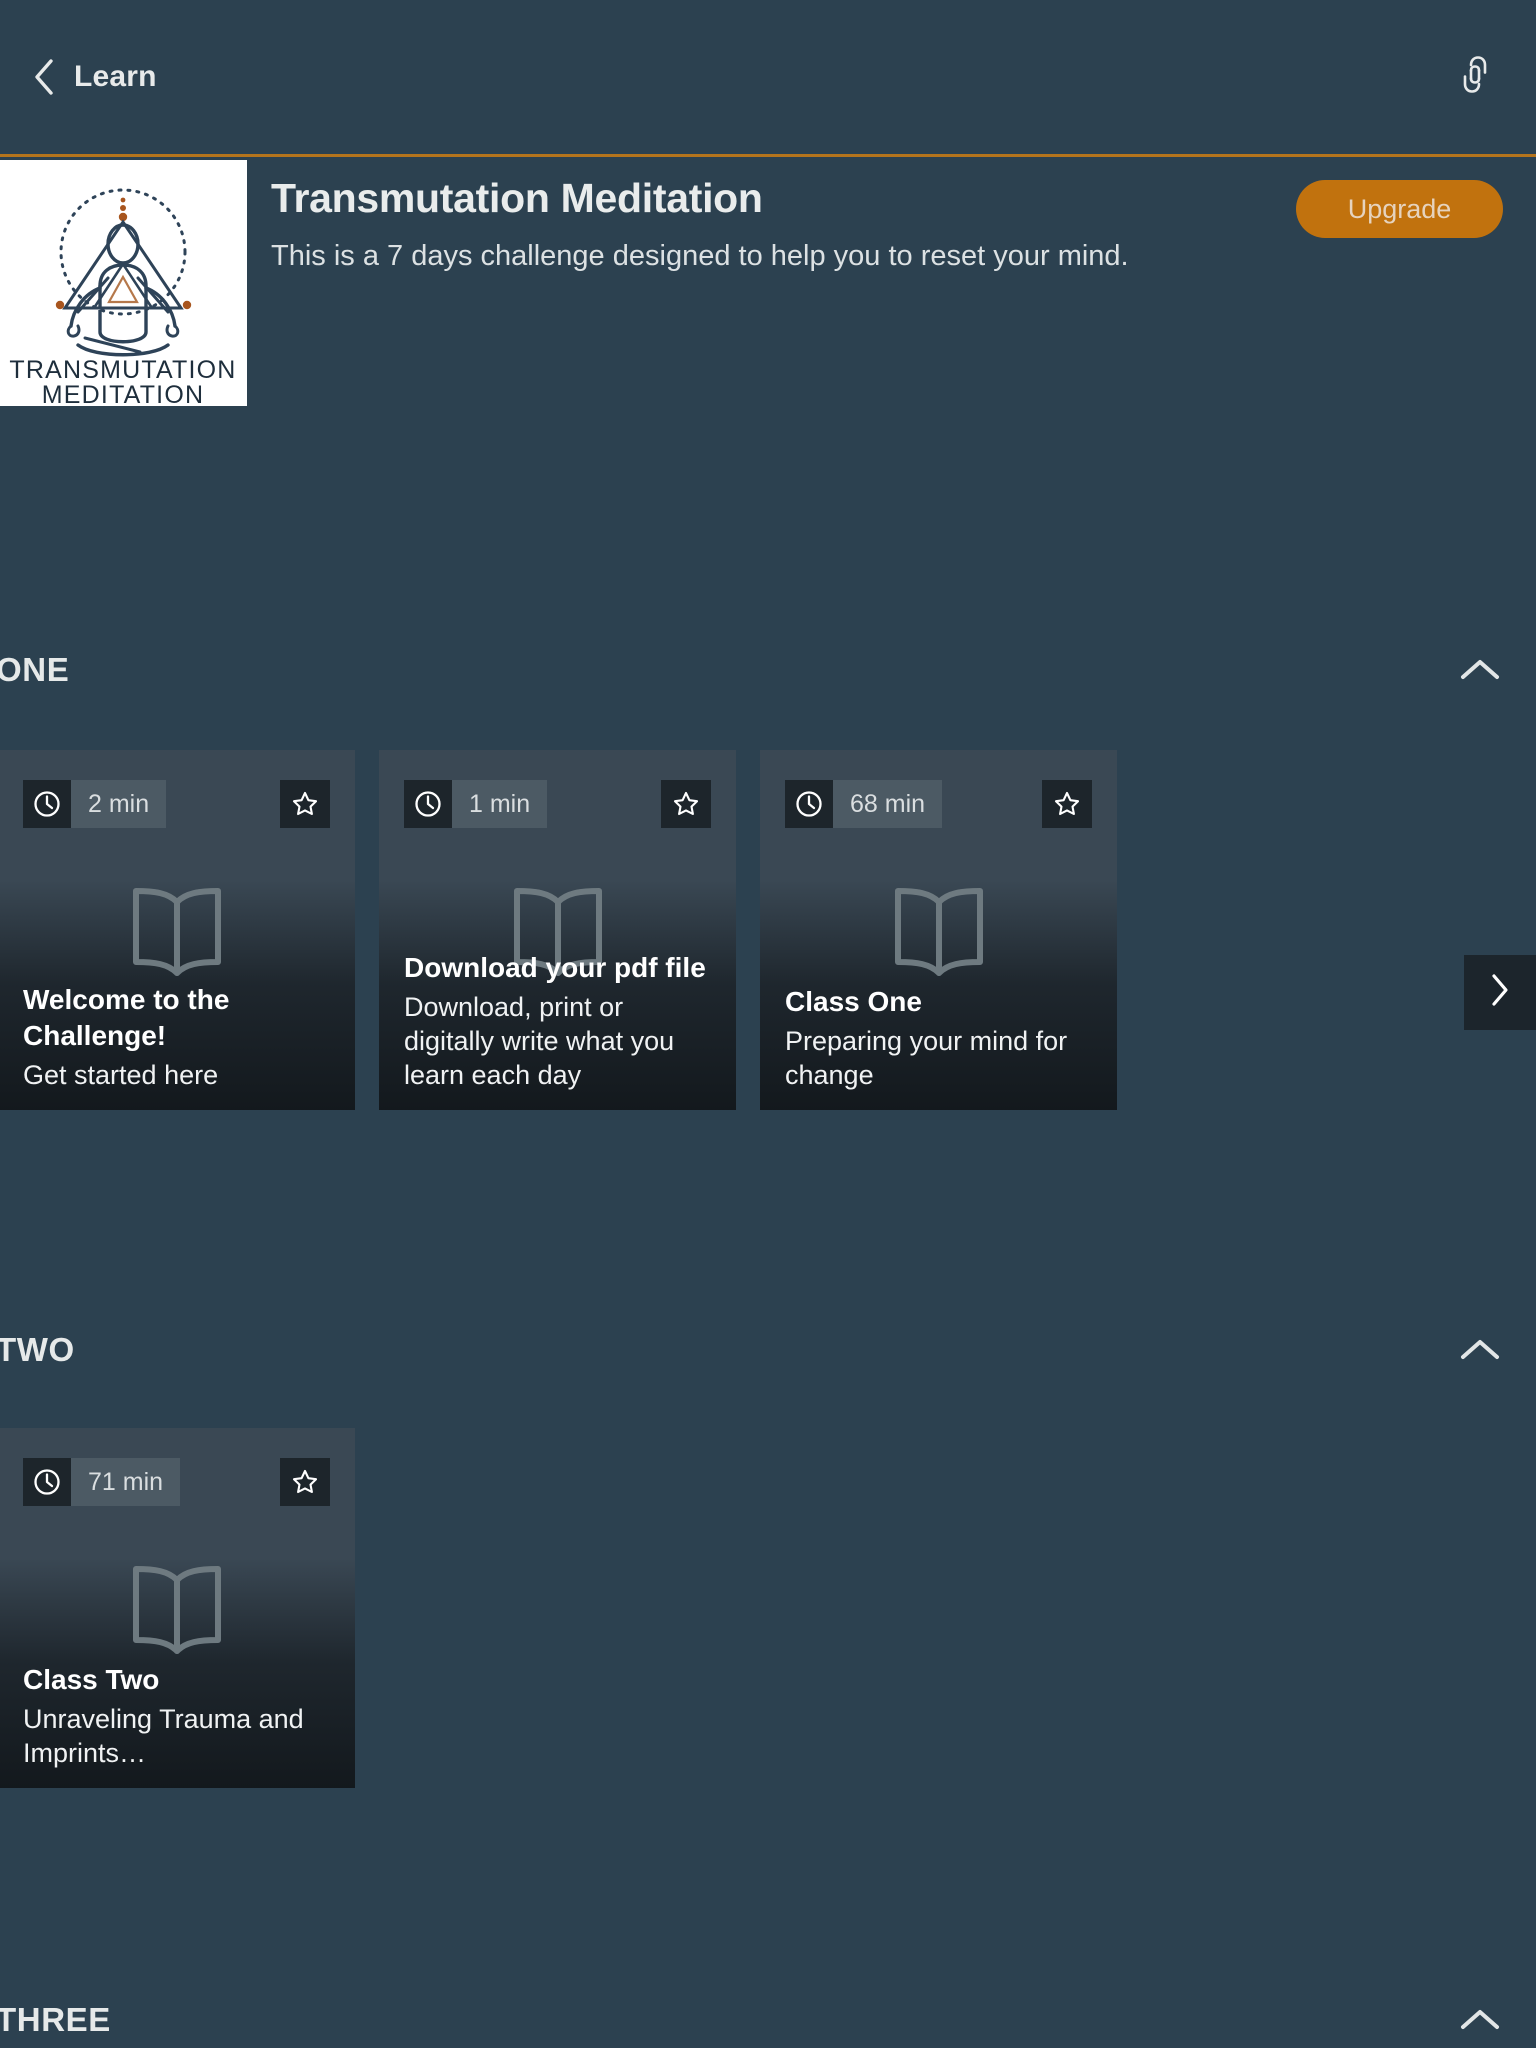 The image size is (1536, 2048). What do you see at coordinates (1475, 77) in the screenshot?
I see `link-icon` at bounding box center [1475, 77].